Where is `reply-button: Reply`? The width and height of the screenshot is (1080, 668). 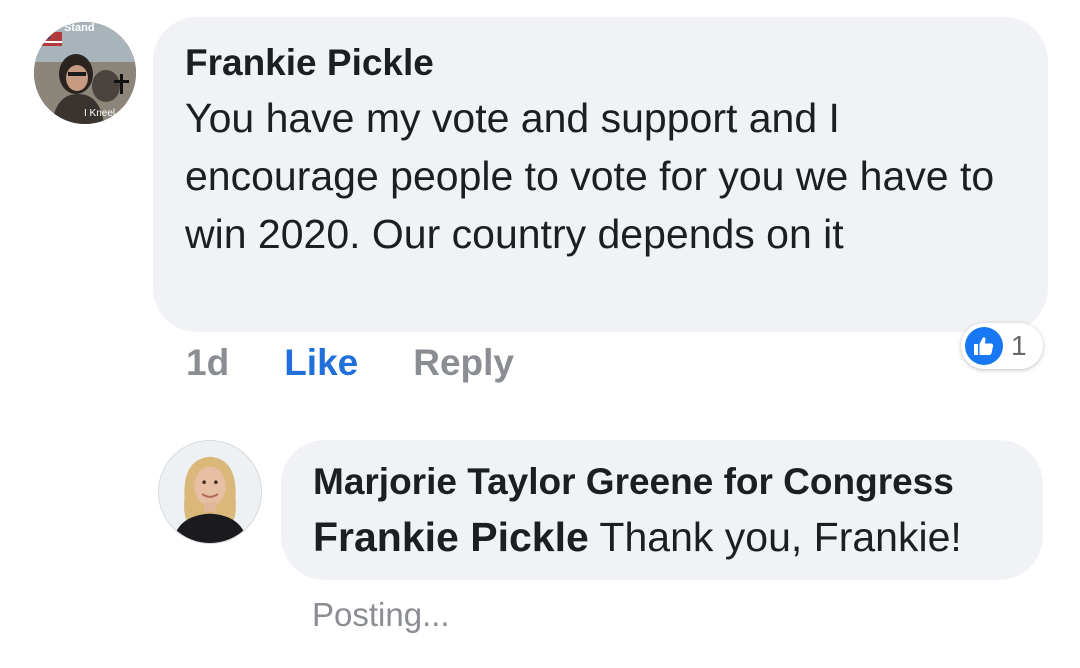 reply-button: Reply is located at coordinates (463, 363).